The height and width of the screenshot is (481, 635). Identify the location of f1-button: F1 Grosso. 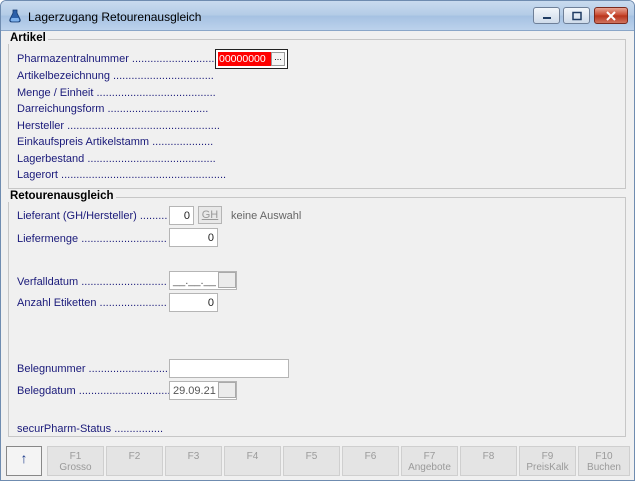
(75, 461).